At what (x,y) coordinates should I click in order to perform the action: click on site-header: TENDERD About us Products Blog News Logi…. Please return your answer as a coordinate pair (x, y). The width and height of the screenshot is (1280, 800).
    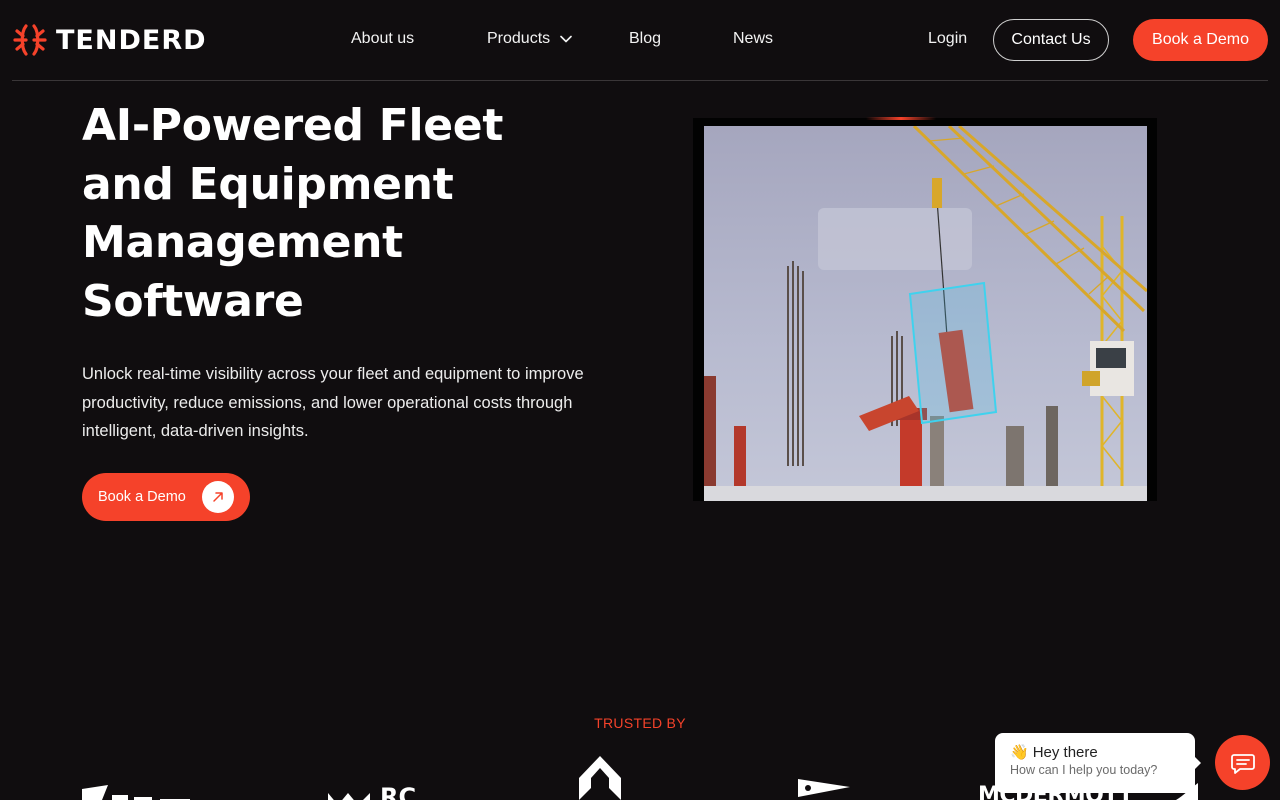
    Looking at the image, I should click on (640, 40).